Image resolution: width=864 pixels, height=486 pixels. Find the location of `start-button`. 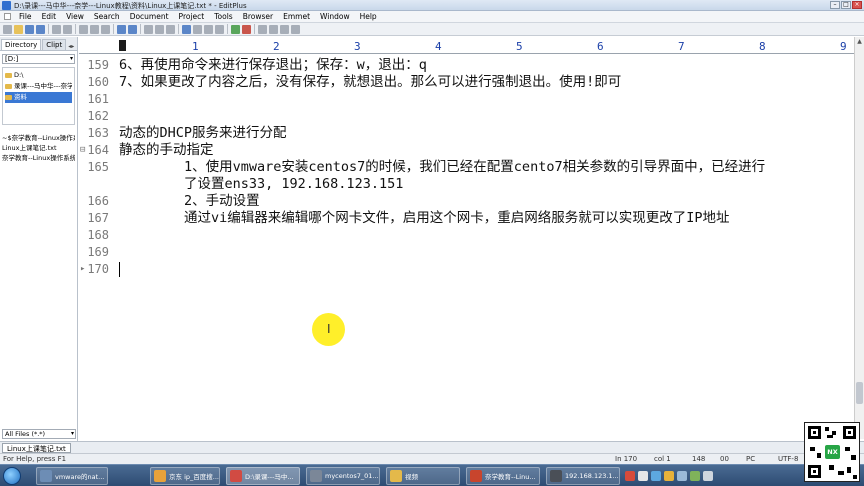

start-button is located at coordinates (12, 476).